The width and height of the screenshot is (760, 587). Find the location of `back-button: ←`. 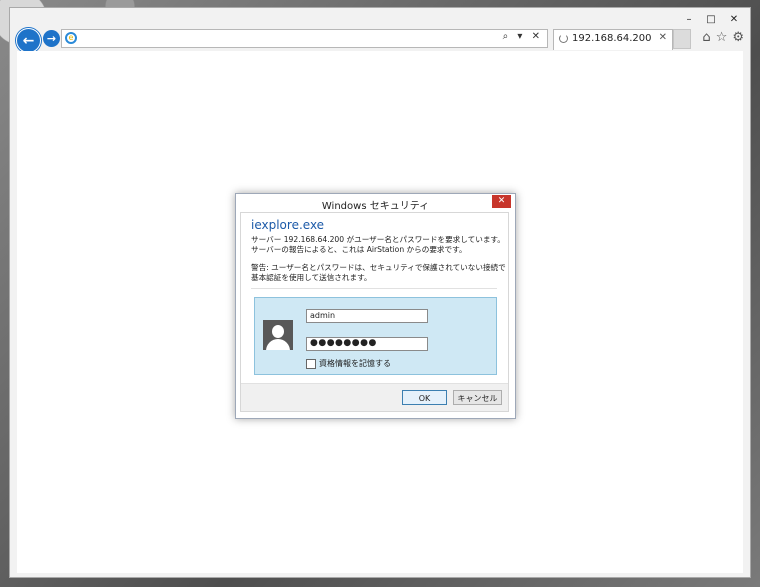

back-button: ← is located at coordinates (28, 40).